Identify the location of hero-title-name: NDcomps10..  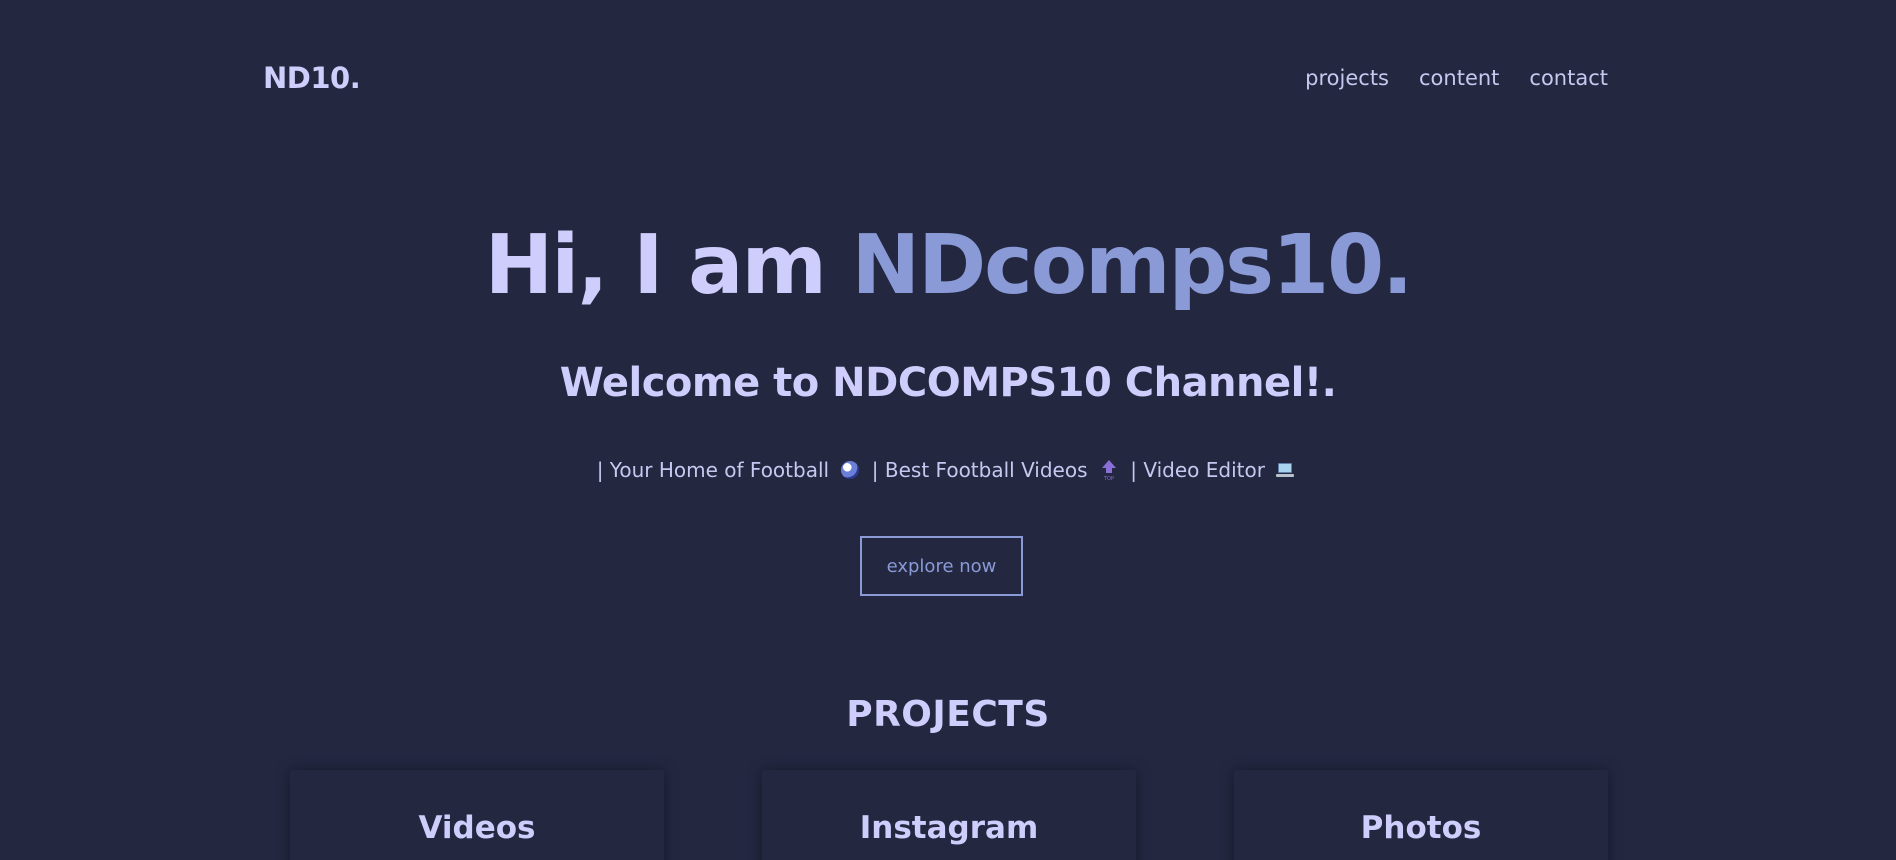
(1132, 265).